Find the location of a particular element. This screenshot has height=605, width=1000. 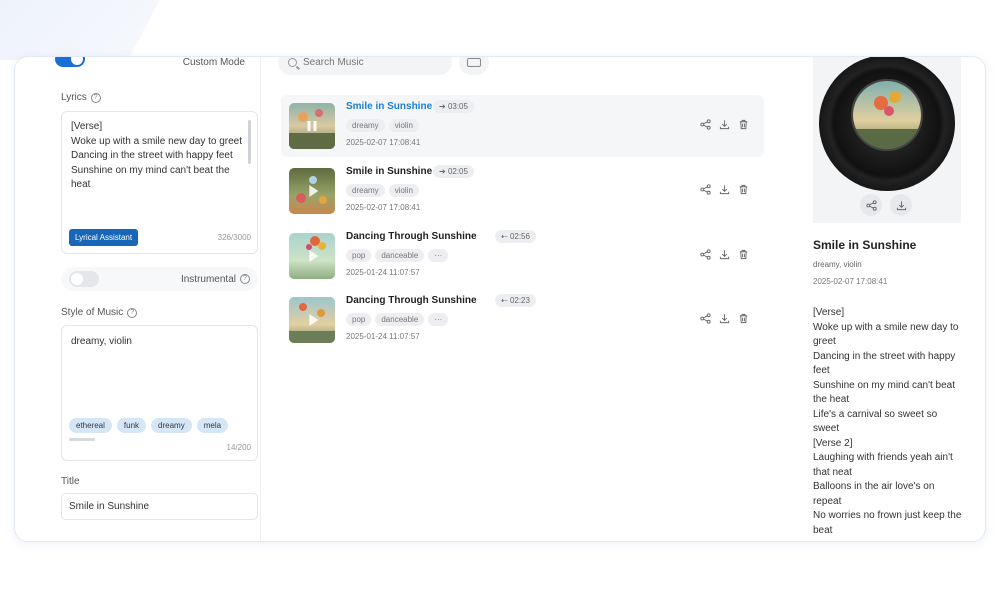

vinyl-record is located at coordinates (887, 124).